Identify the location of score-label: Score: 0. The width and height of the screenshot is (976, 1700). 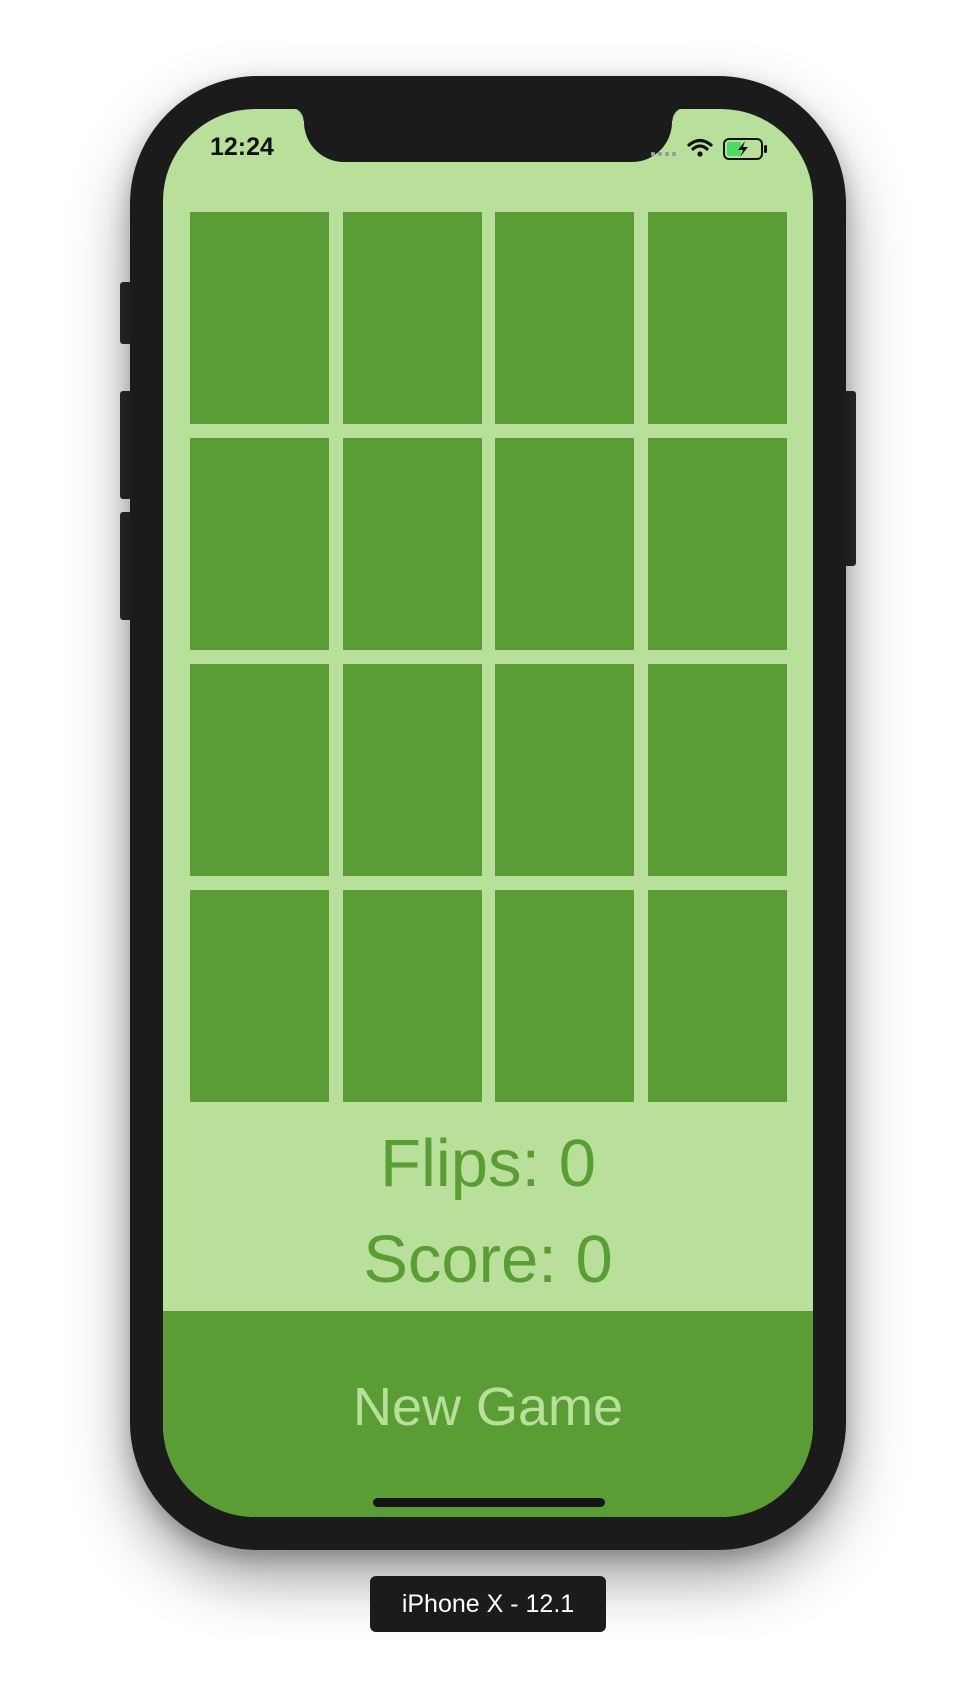
(488, 1259).